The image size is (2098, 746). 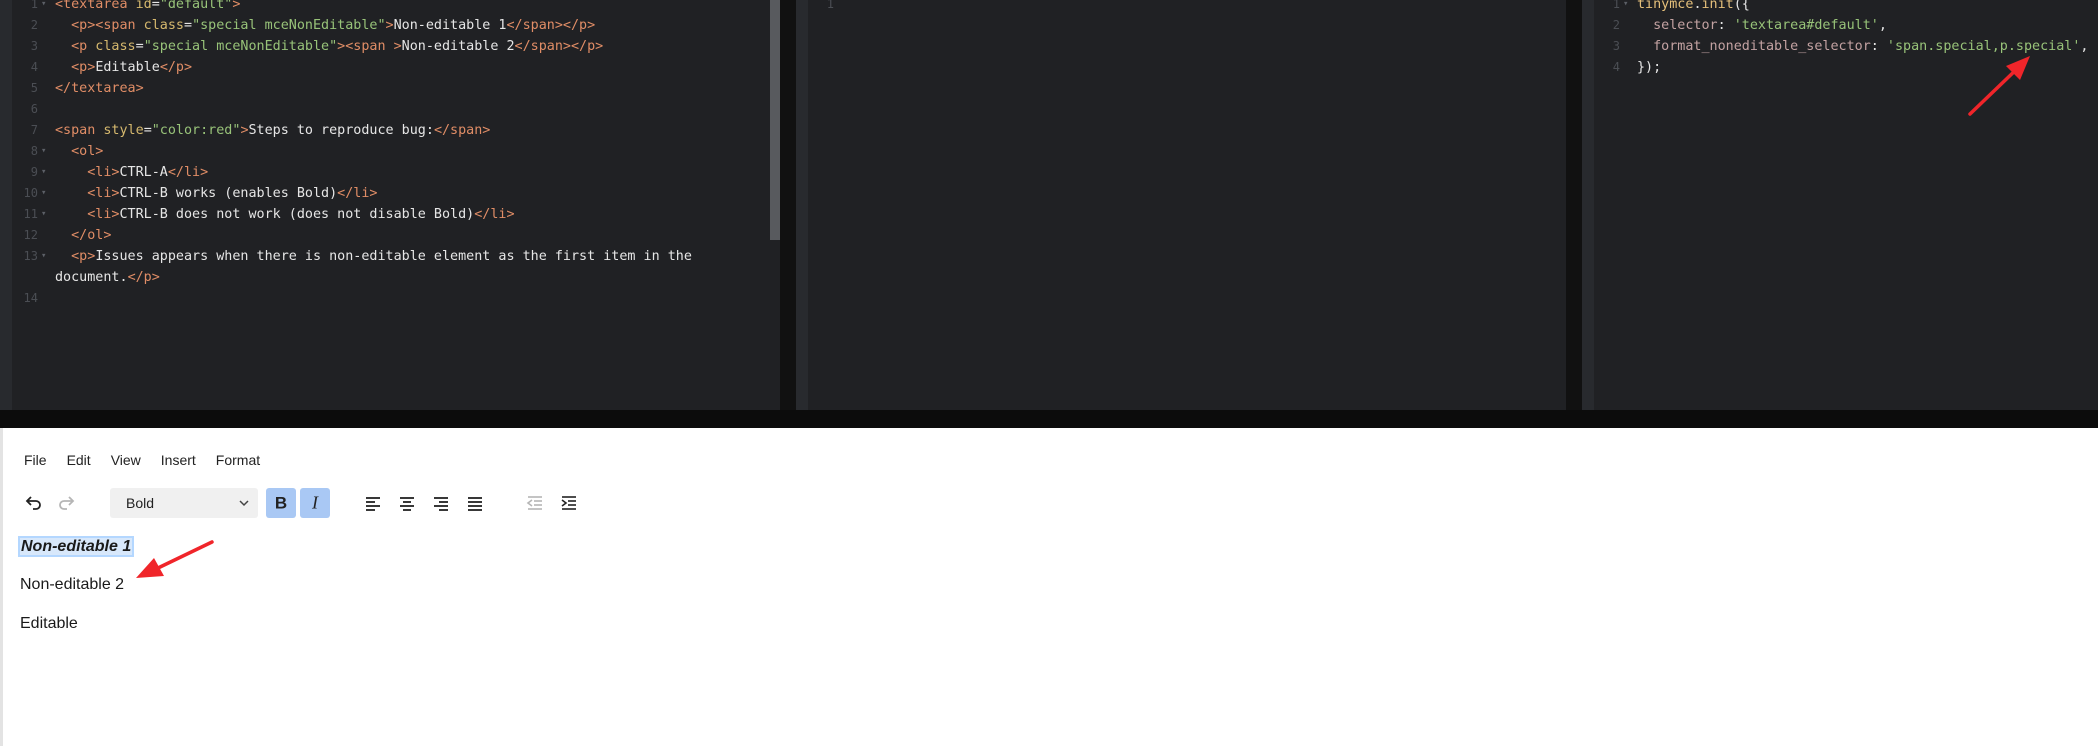 I want to click on code-line: 12 </ol>, so click(x=396, y=235).